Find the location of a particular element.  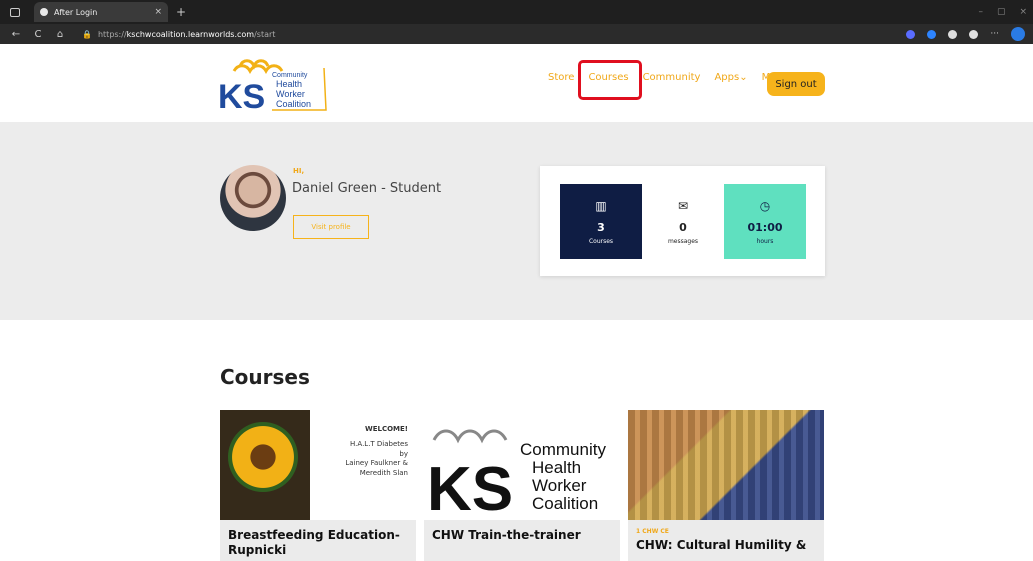

course-card: 1 CHW CE CHW: Cultural Humility & is located at coordinates (726, 485).